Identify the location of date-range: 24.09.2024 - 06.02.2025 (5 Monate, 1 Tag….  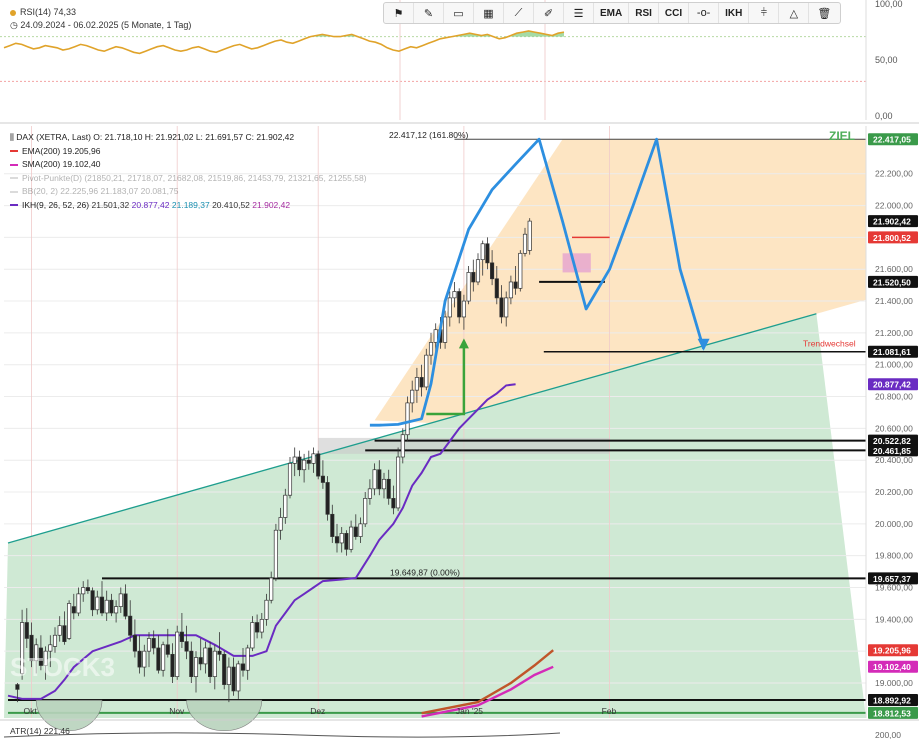
(106, 25).